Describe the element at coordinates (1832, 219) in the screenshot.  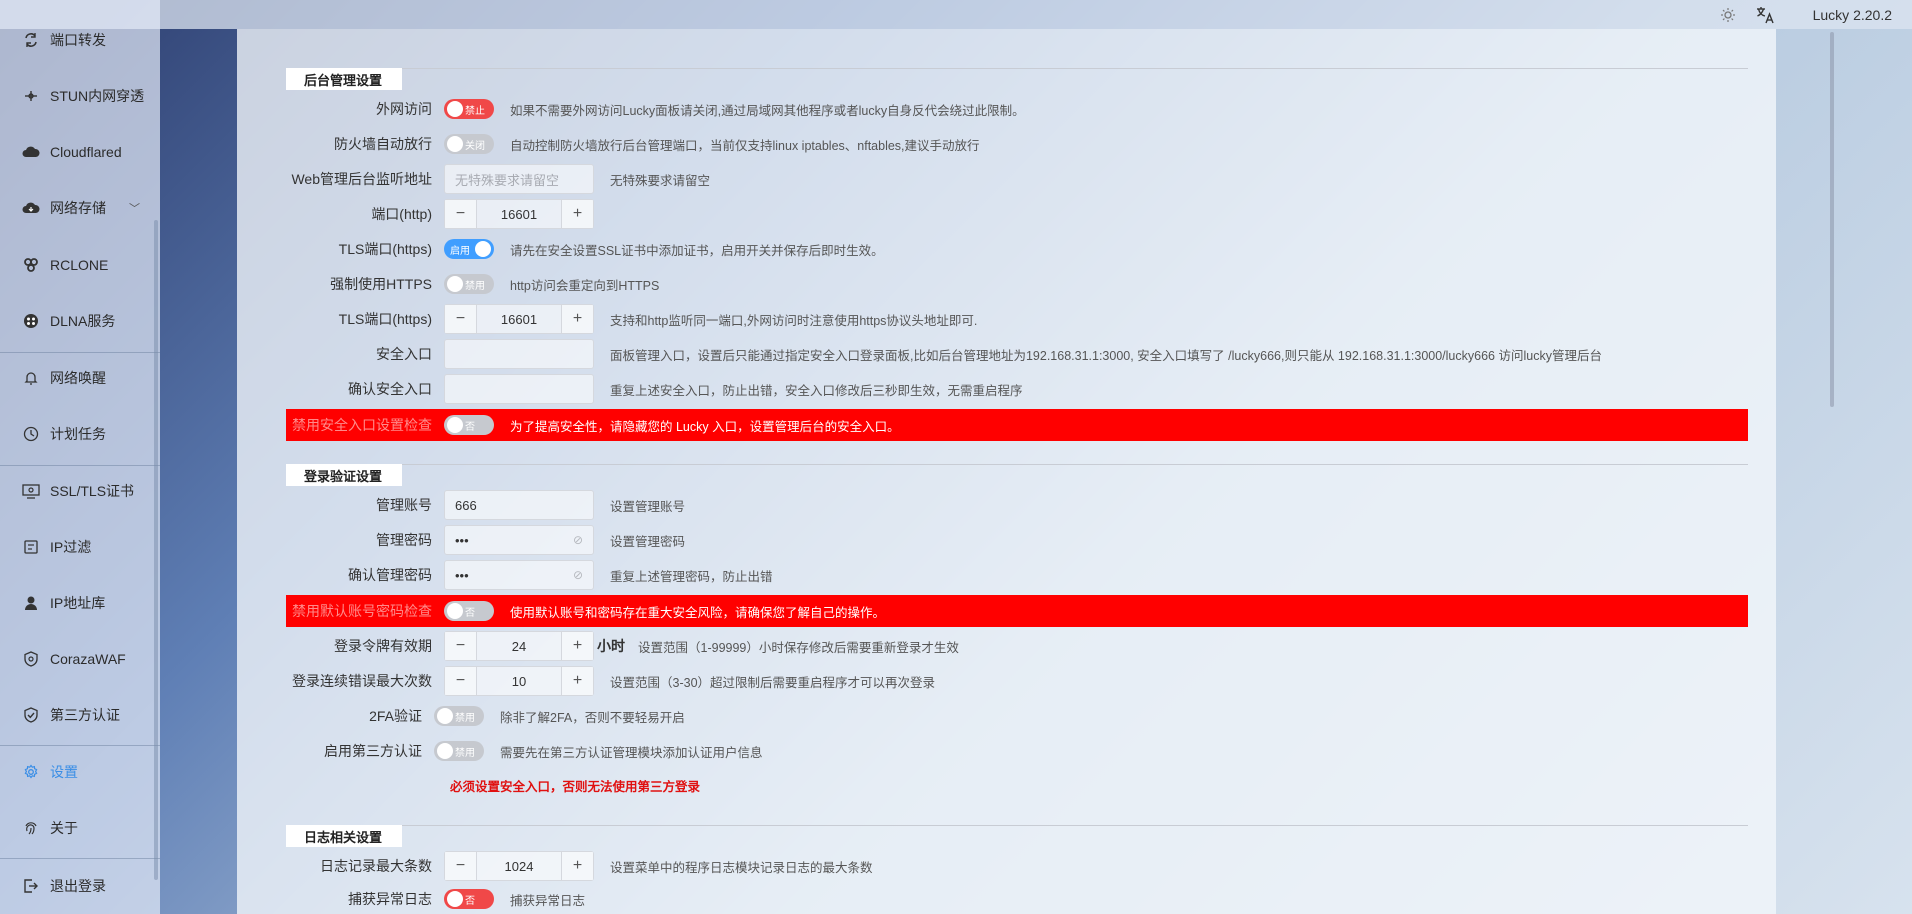
I see `main-scrollbar` at that location.